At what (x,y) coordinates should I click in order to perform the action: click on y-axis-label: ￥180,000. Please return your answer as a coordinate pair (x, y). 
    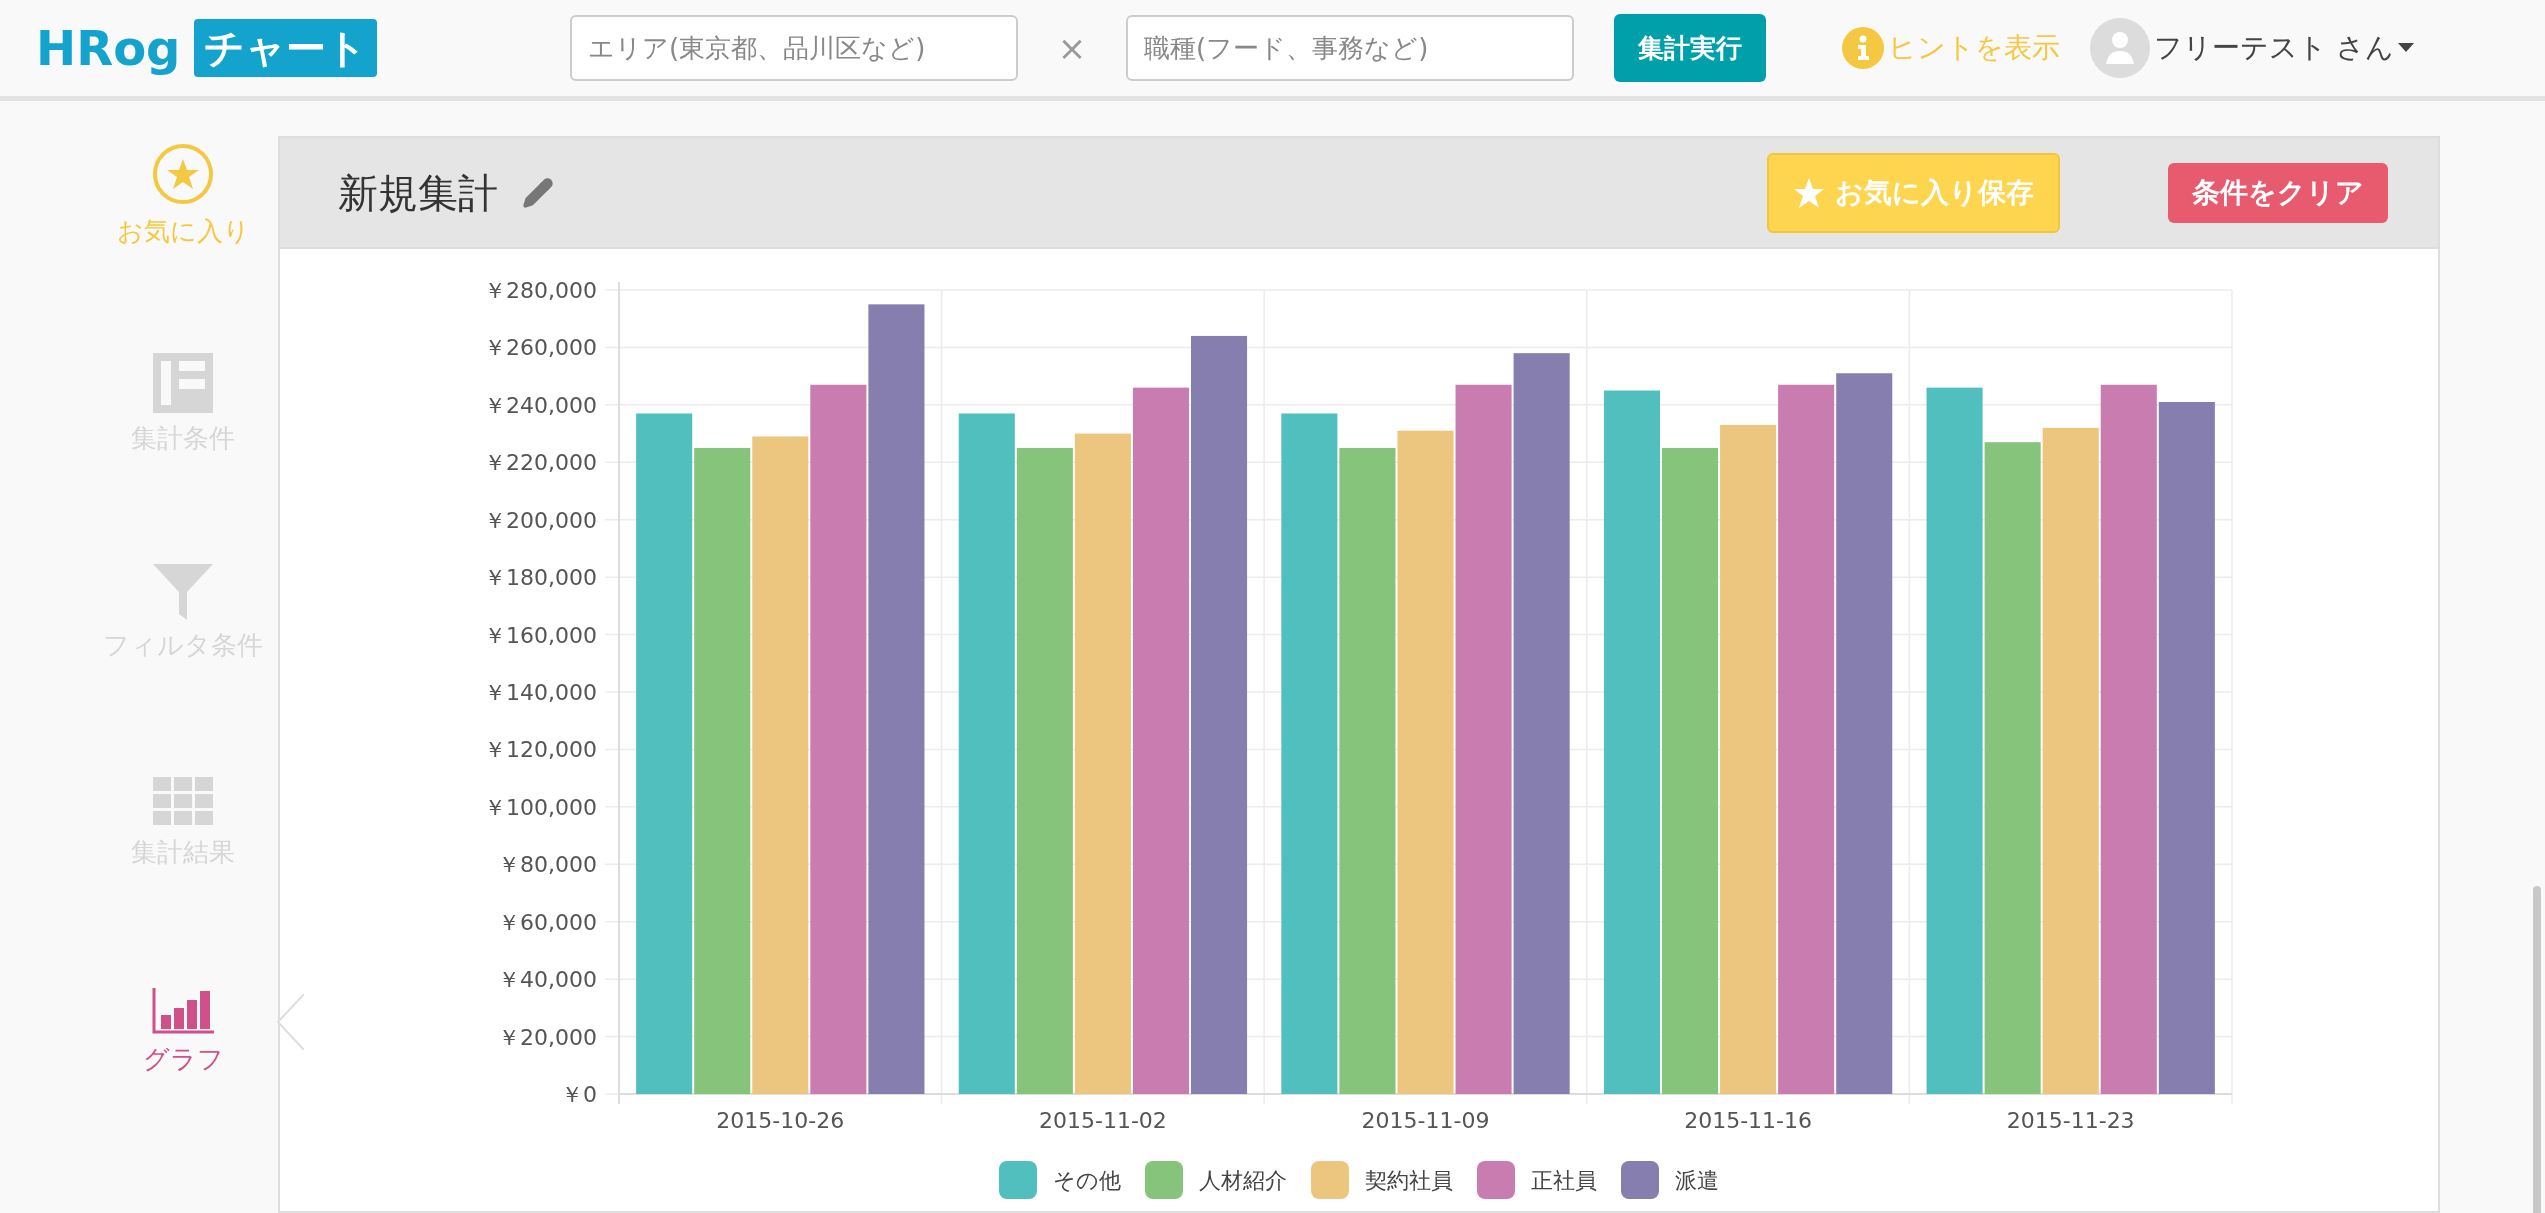
    Looking at the image, I should click on (540, 578).